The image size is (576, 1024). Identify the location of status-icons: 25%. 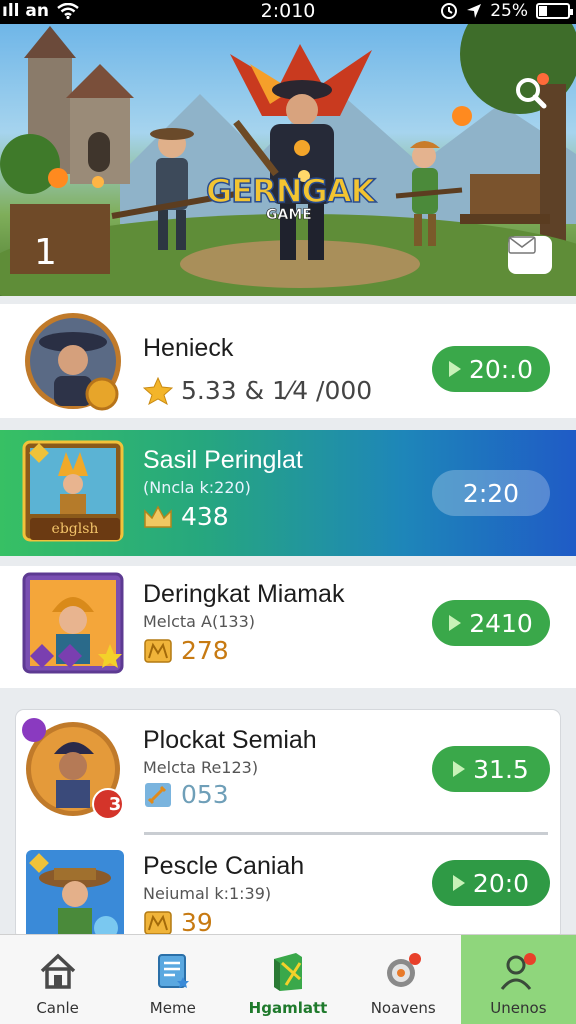
(506, 11).